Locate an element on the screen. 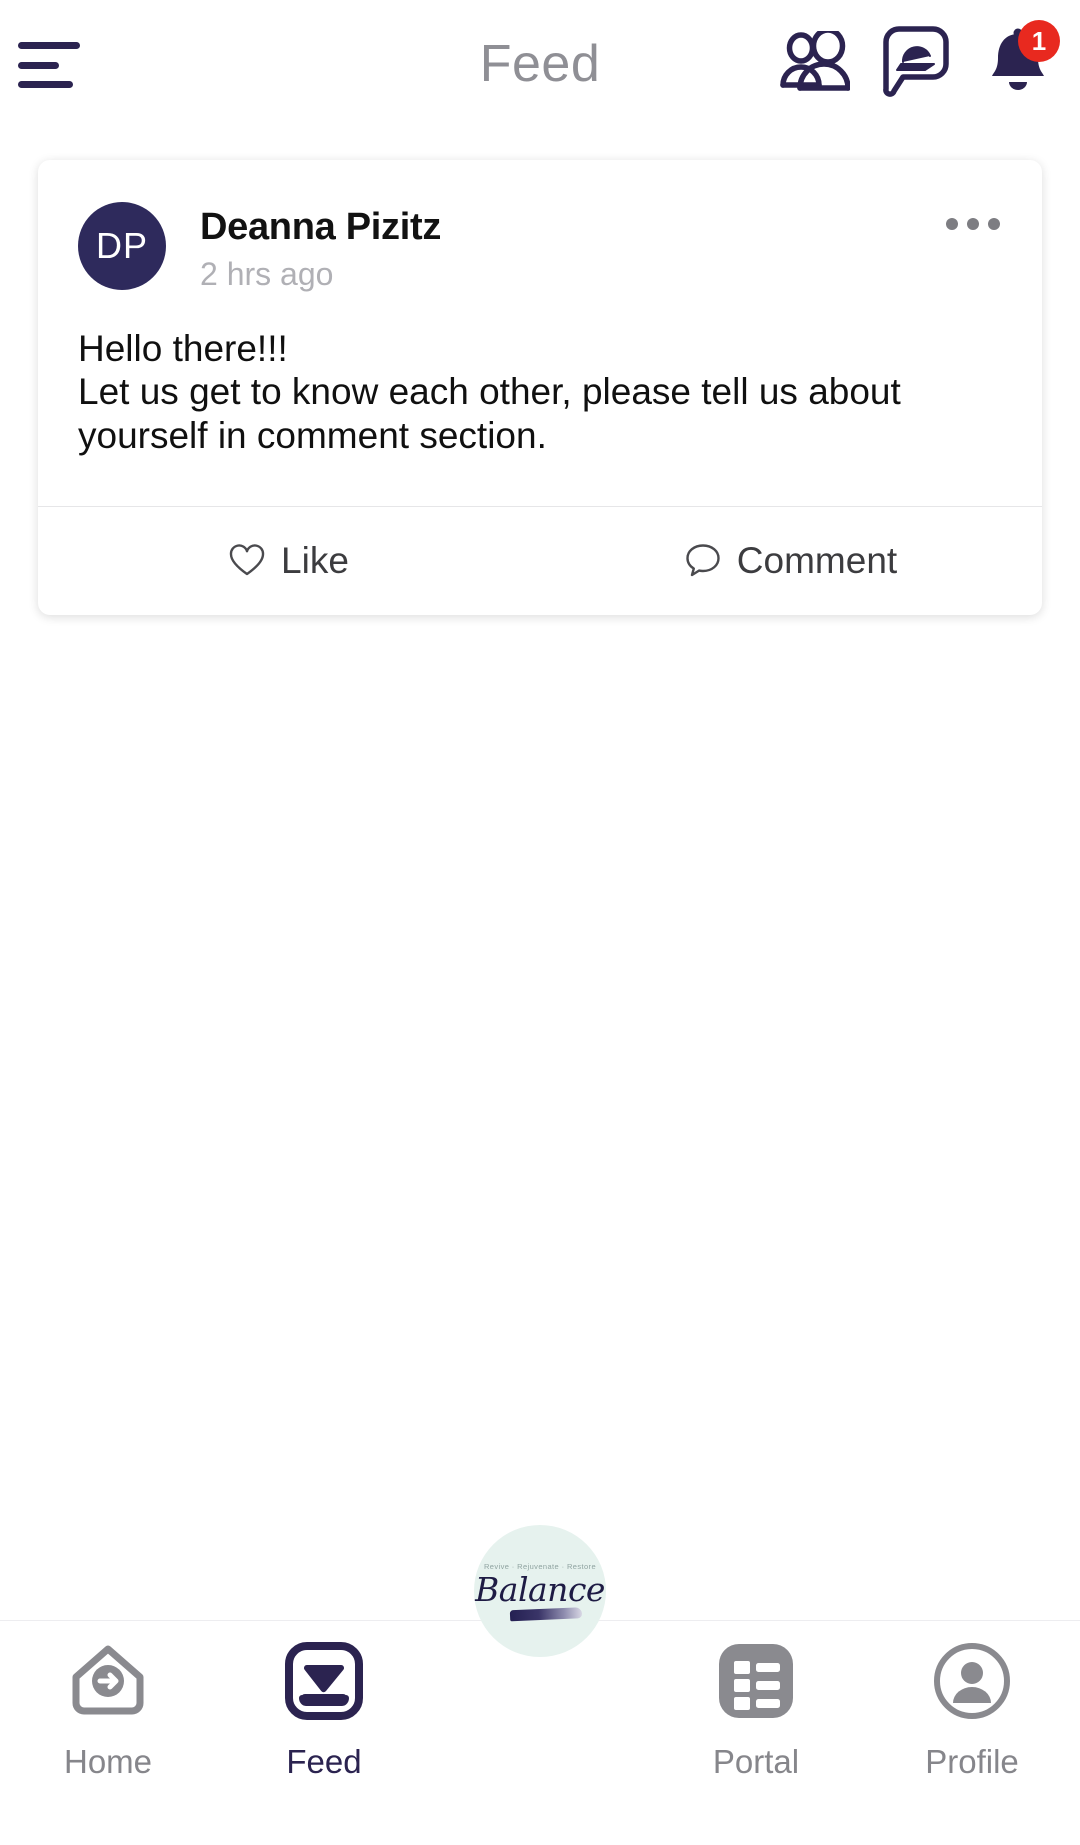  like-button: Like is located at coordinates (289, 561).